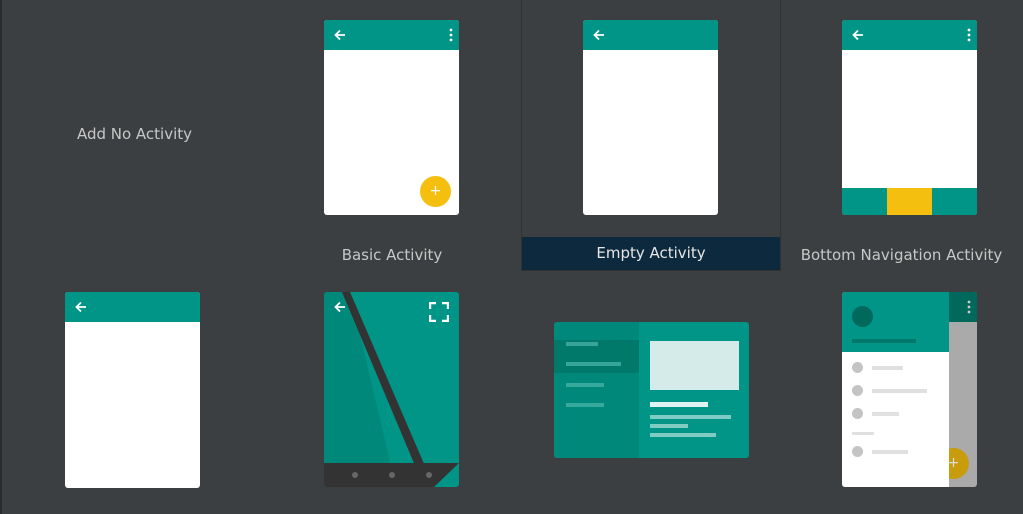  I want to click on fullscreen-icon, so click(439, 312).